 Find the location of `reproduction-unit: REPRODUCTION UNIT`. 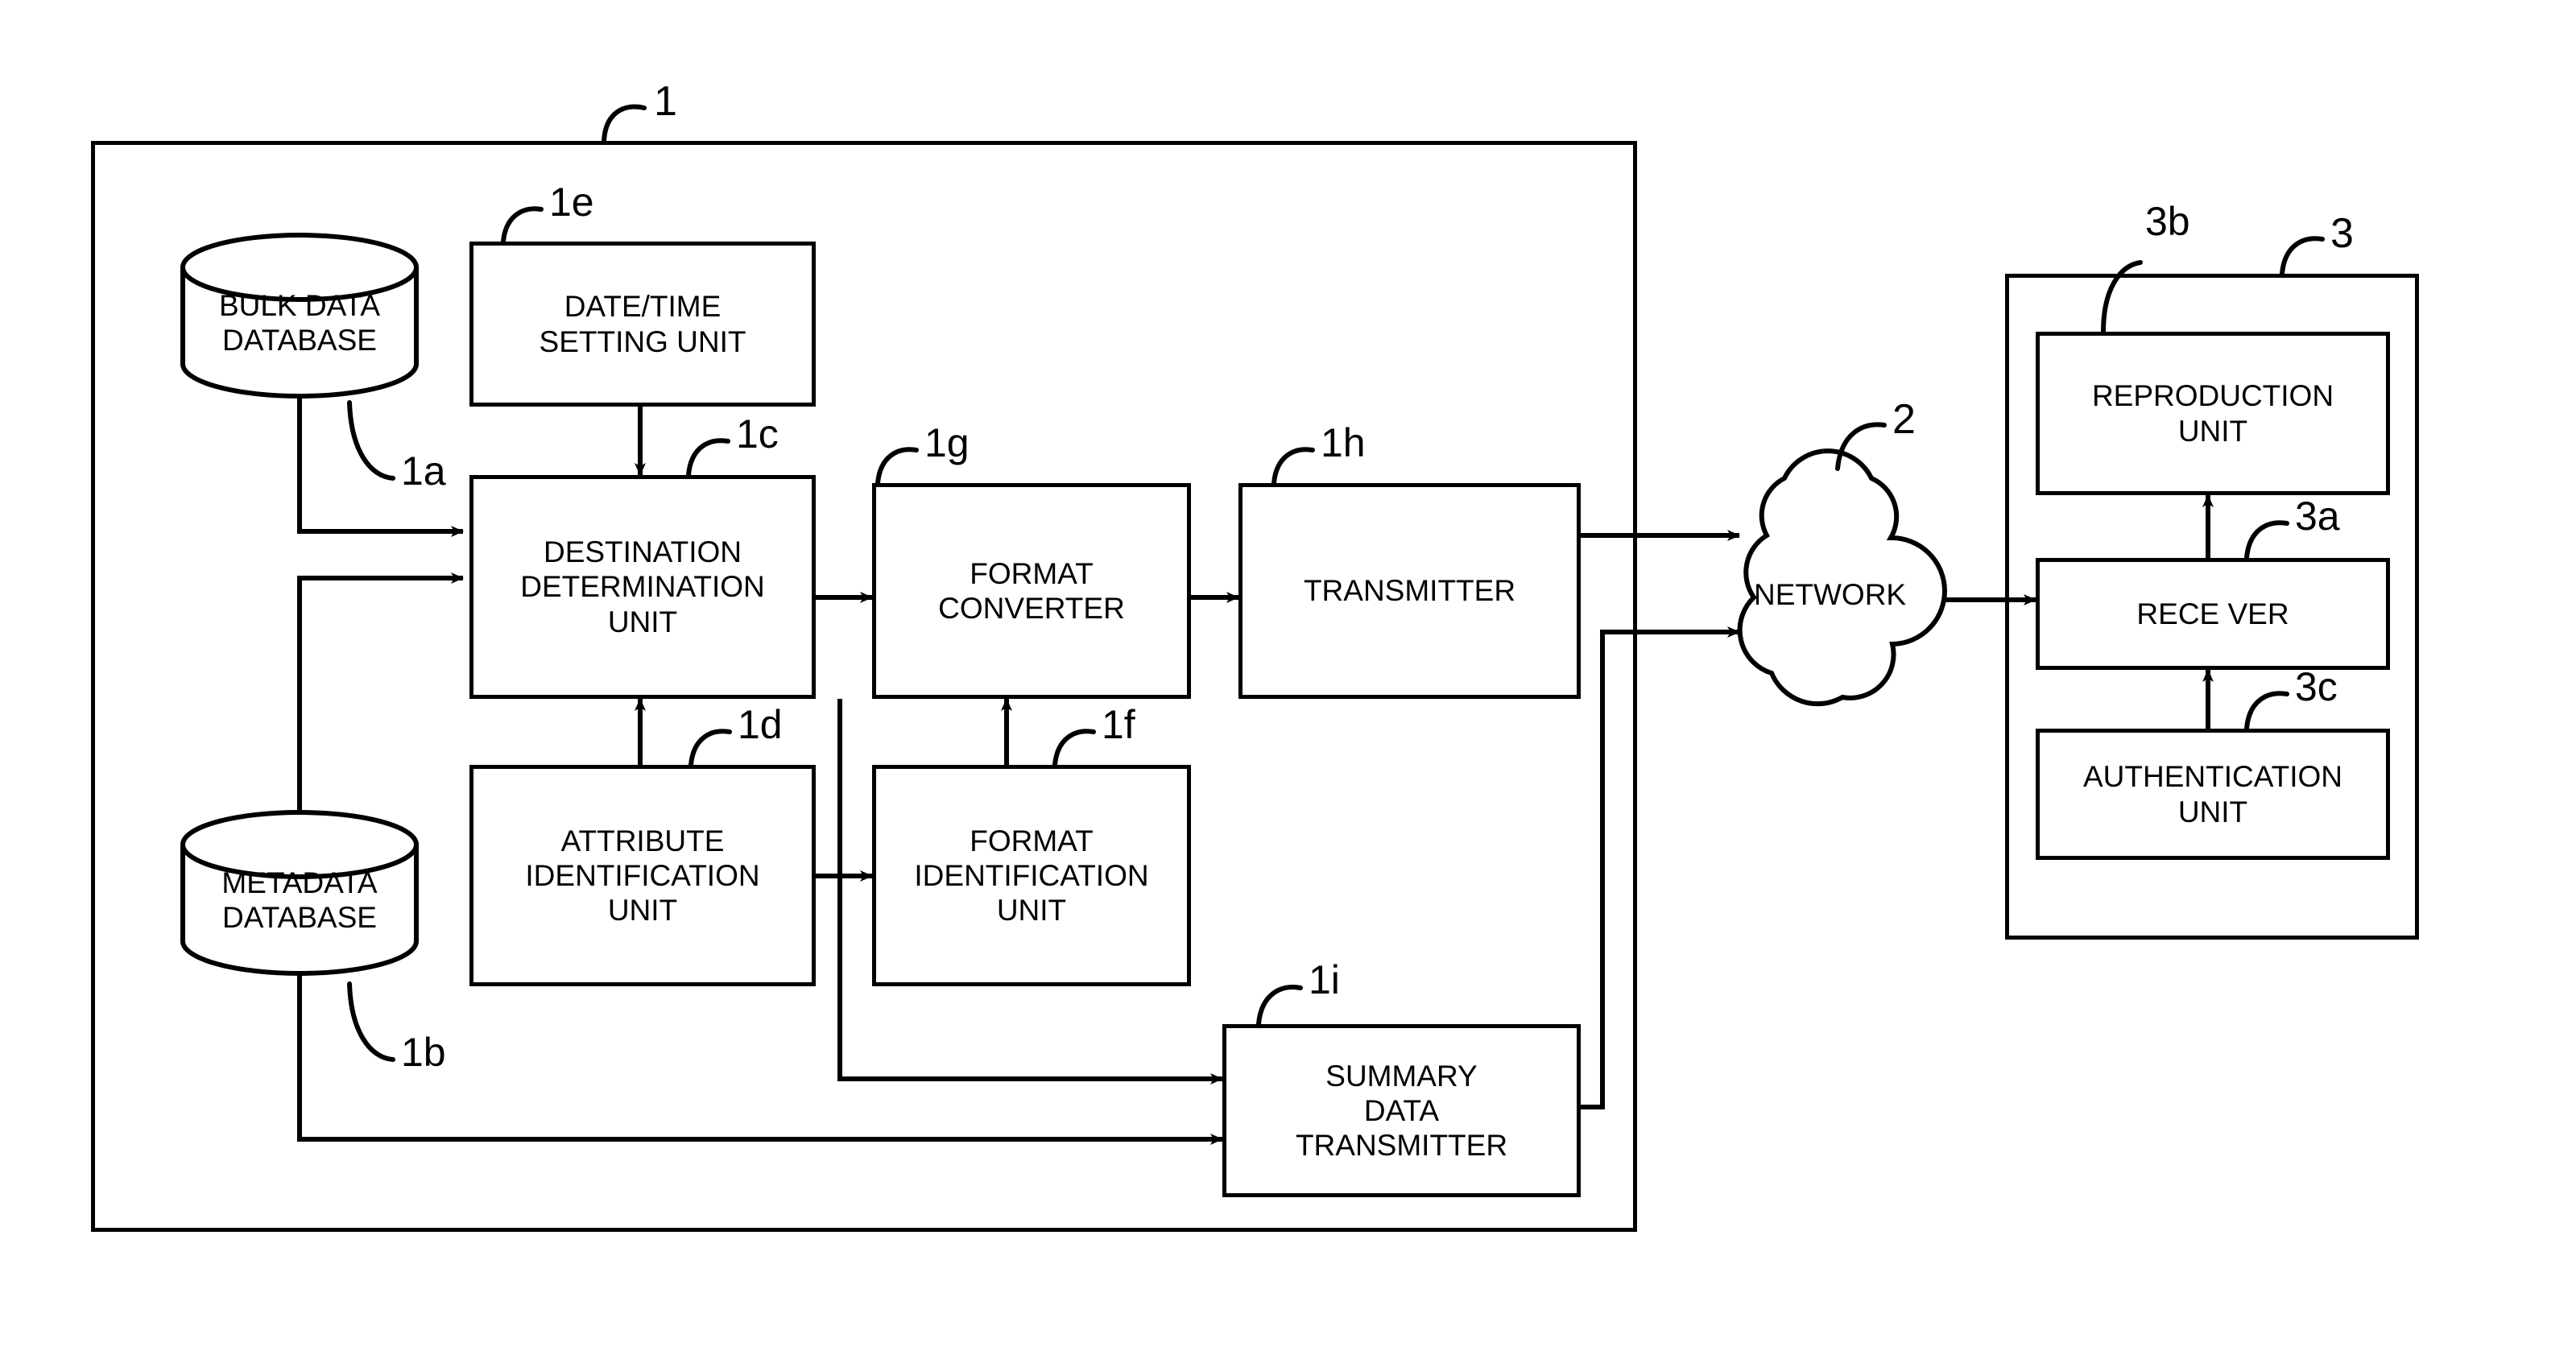

reproduction-unit: REPRODUCTION UNIT is located at coordinates (2213, 413).